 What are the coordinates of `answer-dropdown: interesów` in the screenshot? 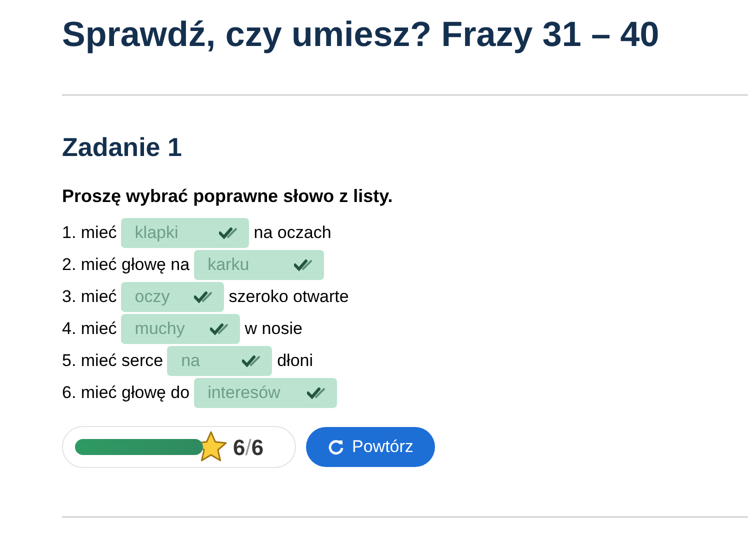 It's located at (265, 393).